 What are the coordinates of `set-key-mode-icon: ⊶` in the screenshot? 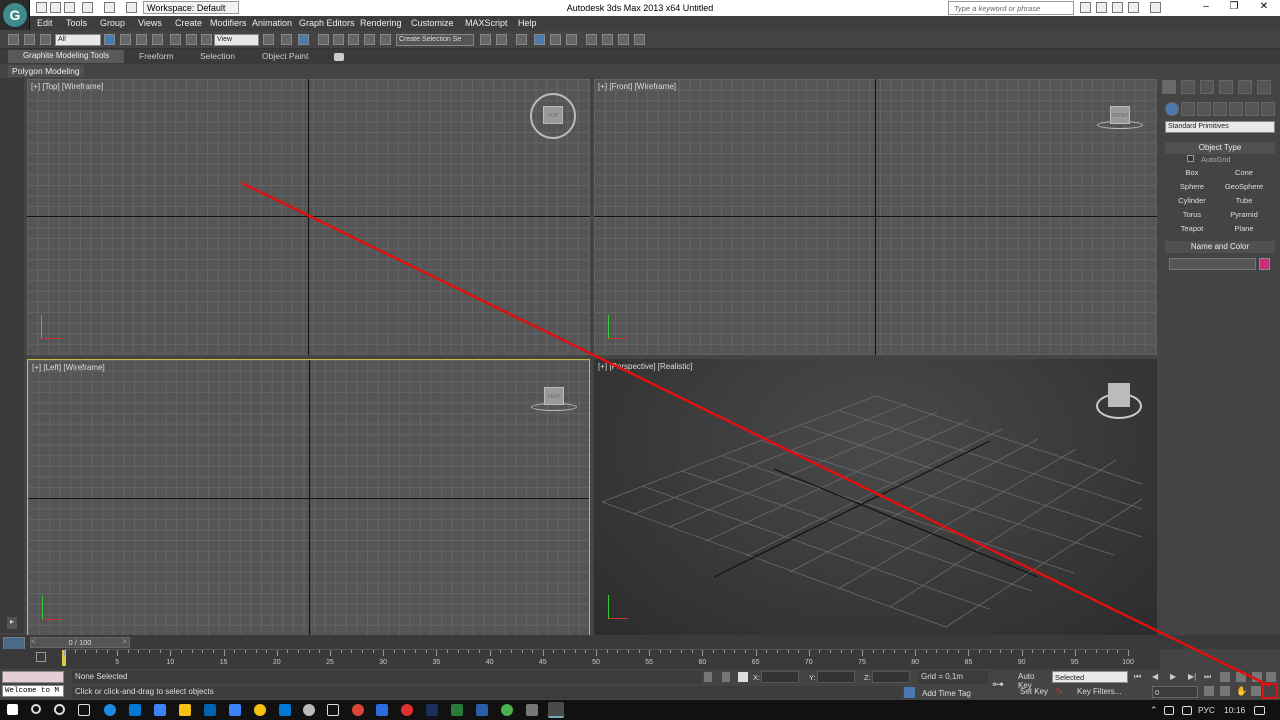 It's located at (1002, 684).